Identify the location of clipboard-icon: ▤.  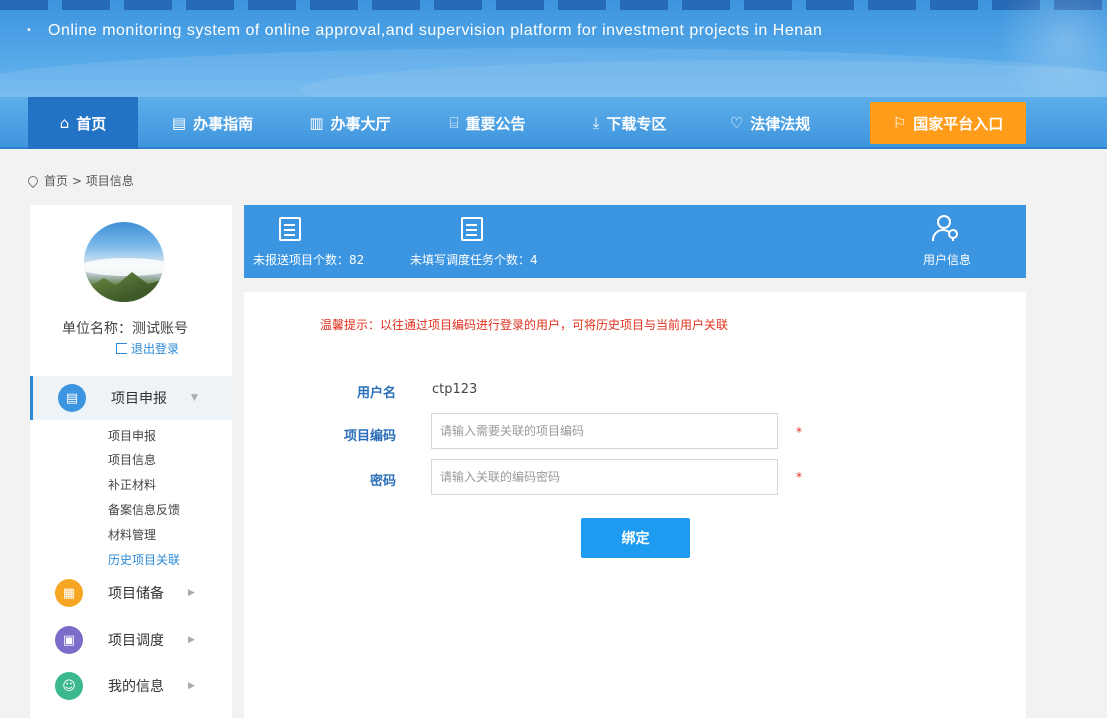
(72, 398).